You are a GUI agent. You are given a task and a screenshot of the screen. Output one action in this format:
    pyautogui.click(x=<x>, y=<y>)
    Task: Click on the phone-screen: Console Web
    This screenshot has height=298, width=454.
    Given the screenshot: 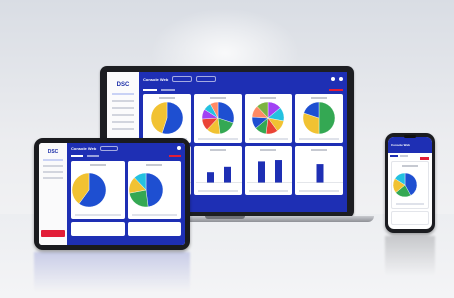 What is the action you would take?
    pyautogui.click(x=410, y=183)
    